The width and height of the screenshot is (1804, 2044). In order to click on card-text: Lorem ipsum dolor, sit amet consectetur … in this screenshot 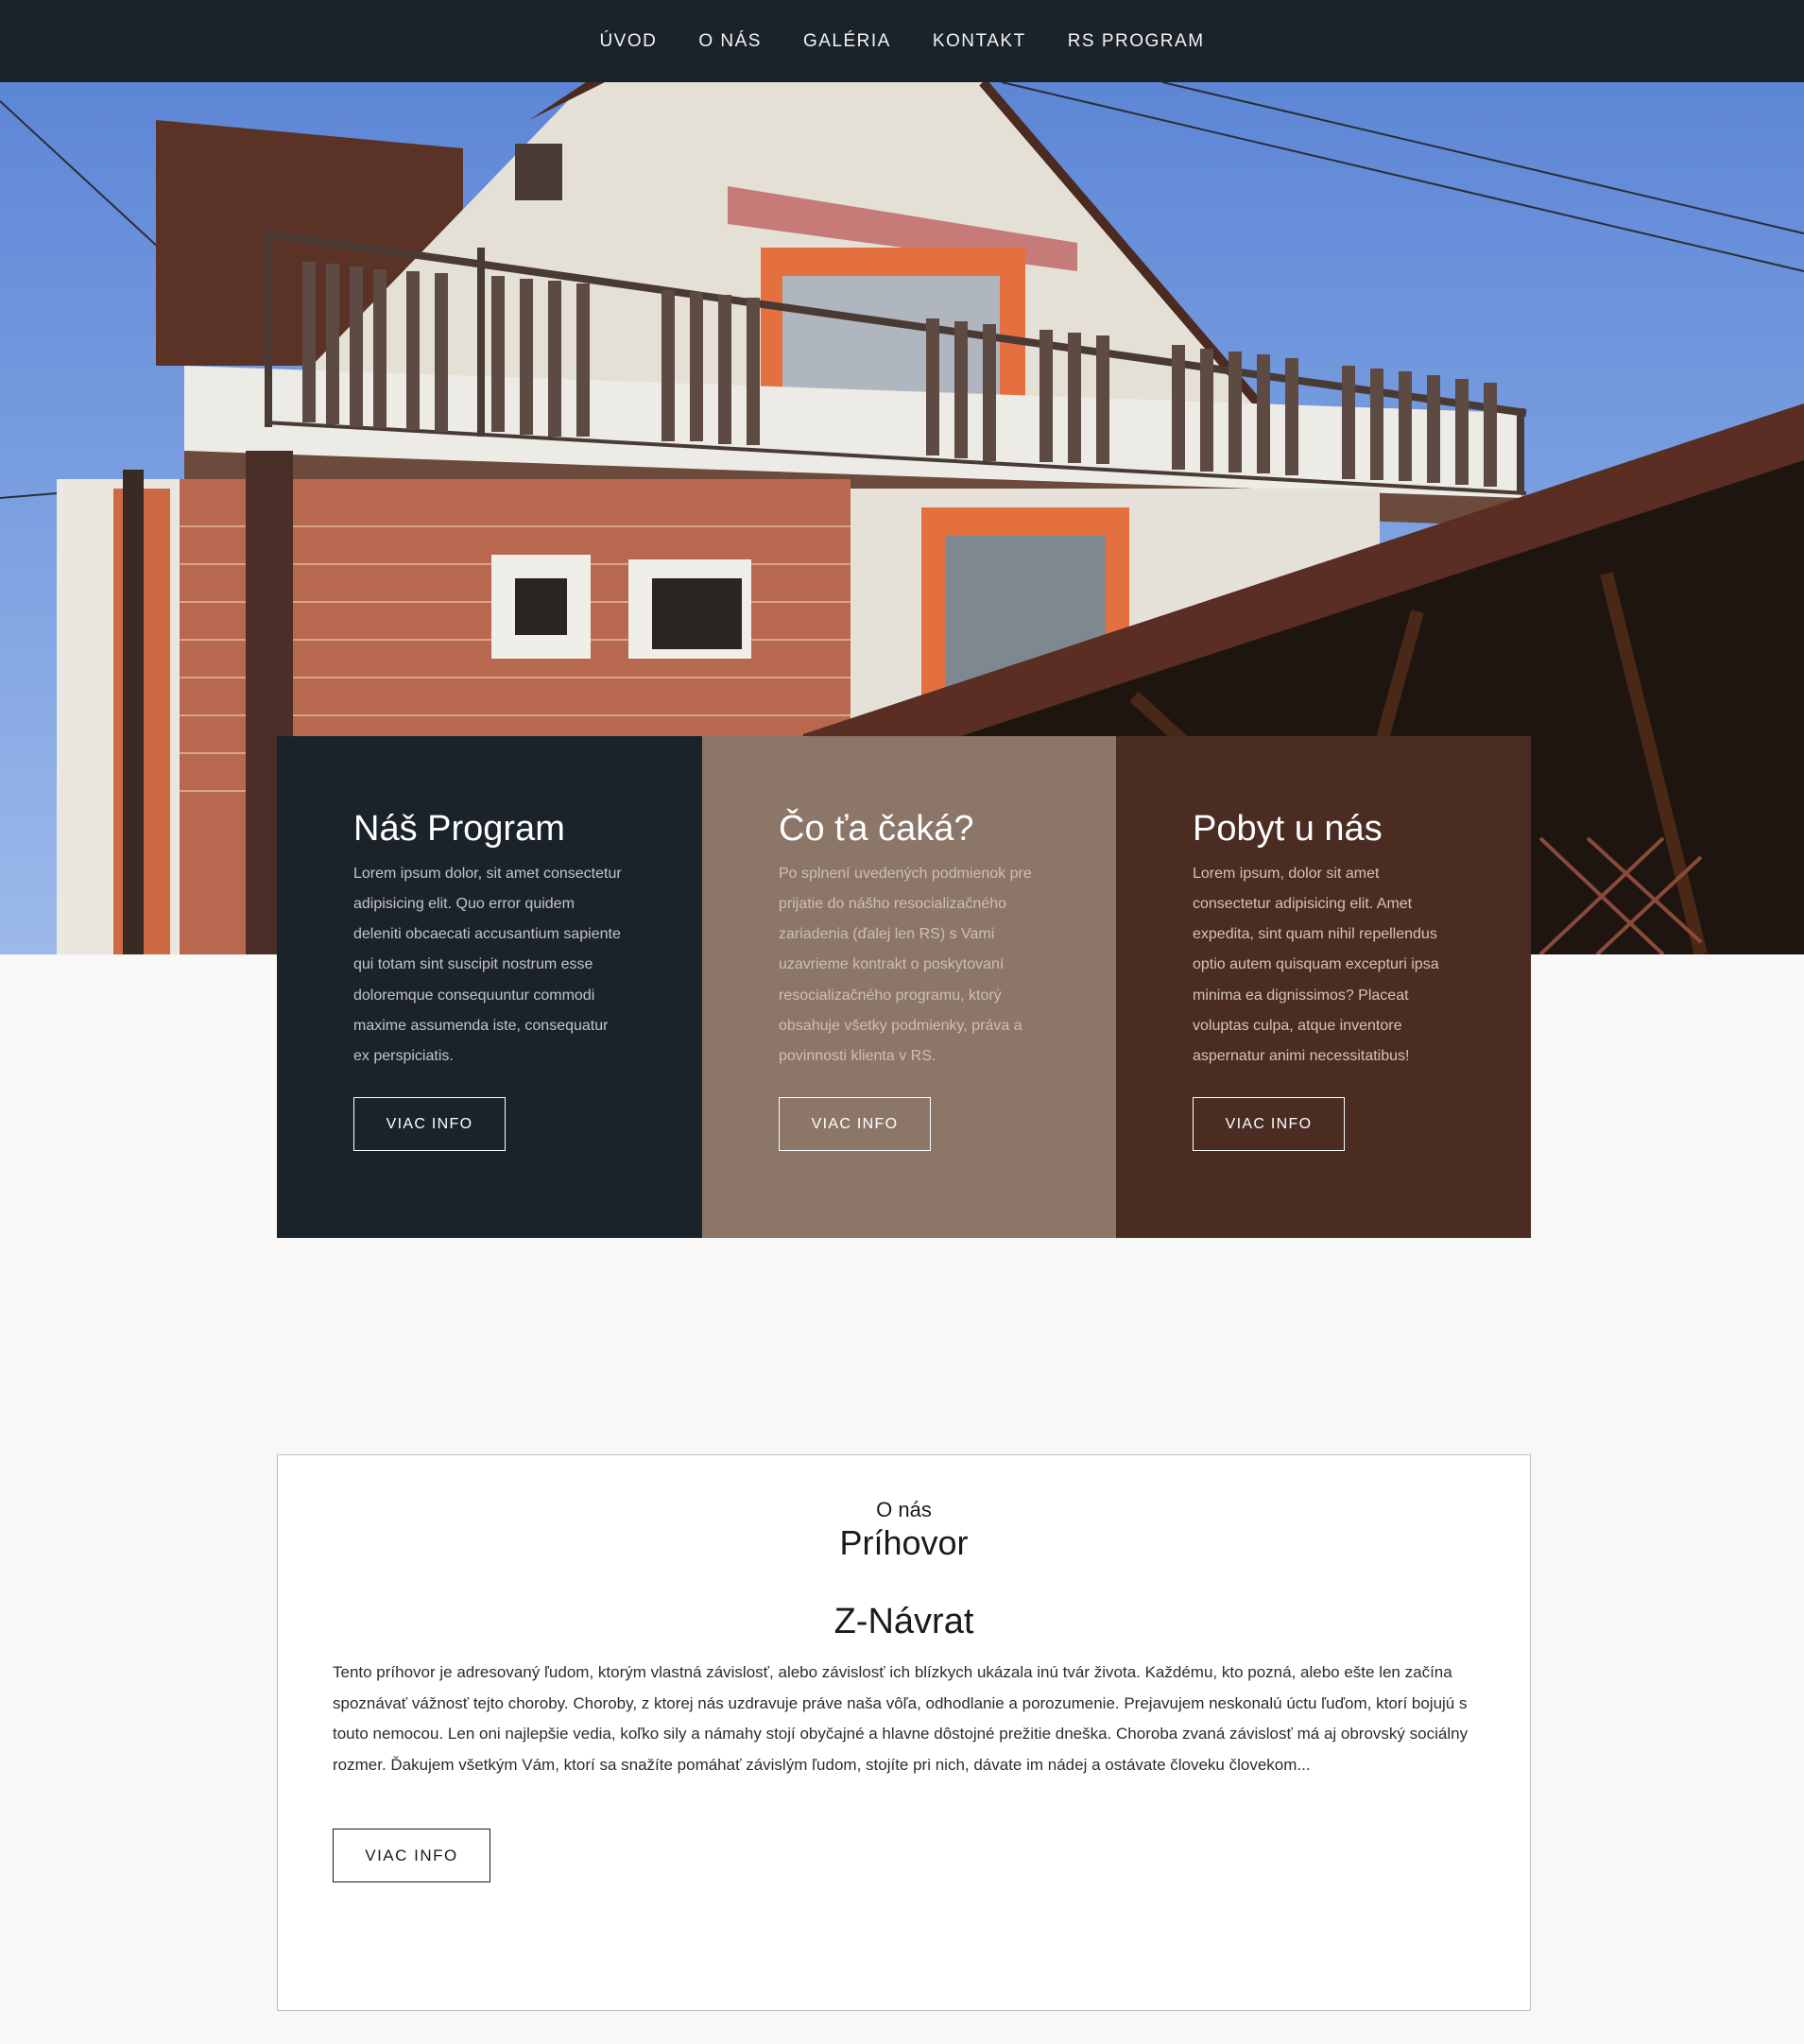, I will do `click(487, 965)`.